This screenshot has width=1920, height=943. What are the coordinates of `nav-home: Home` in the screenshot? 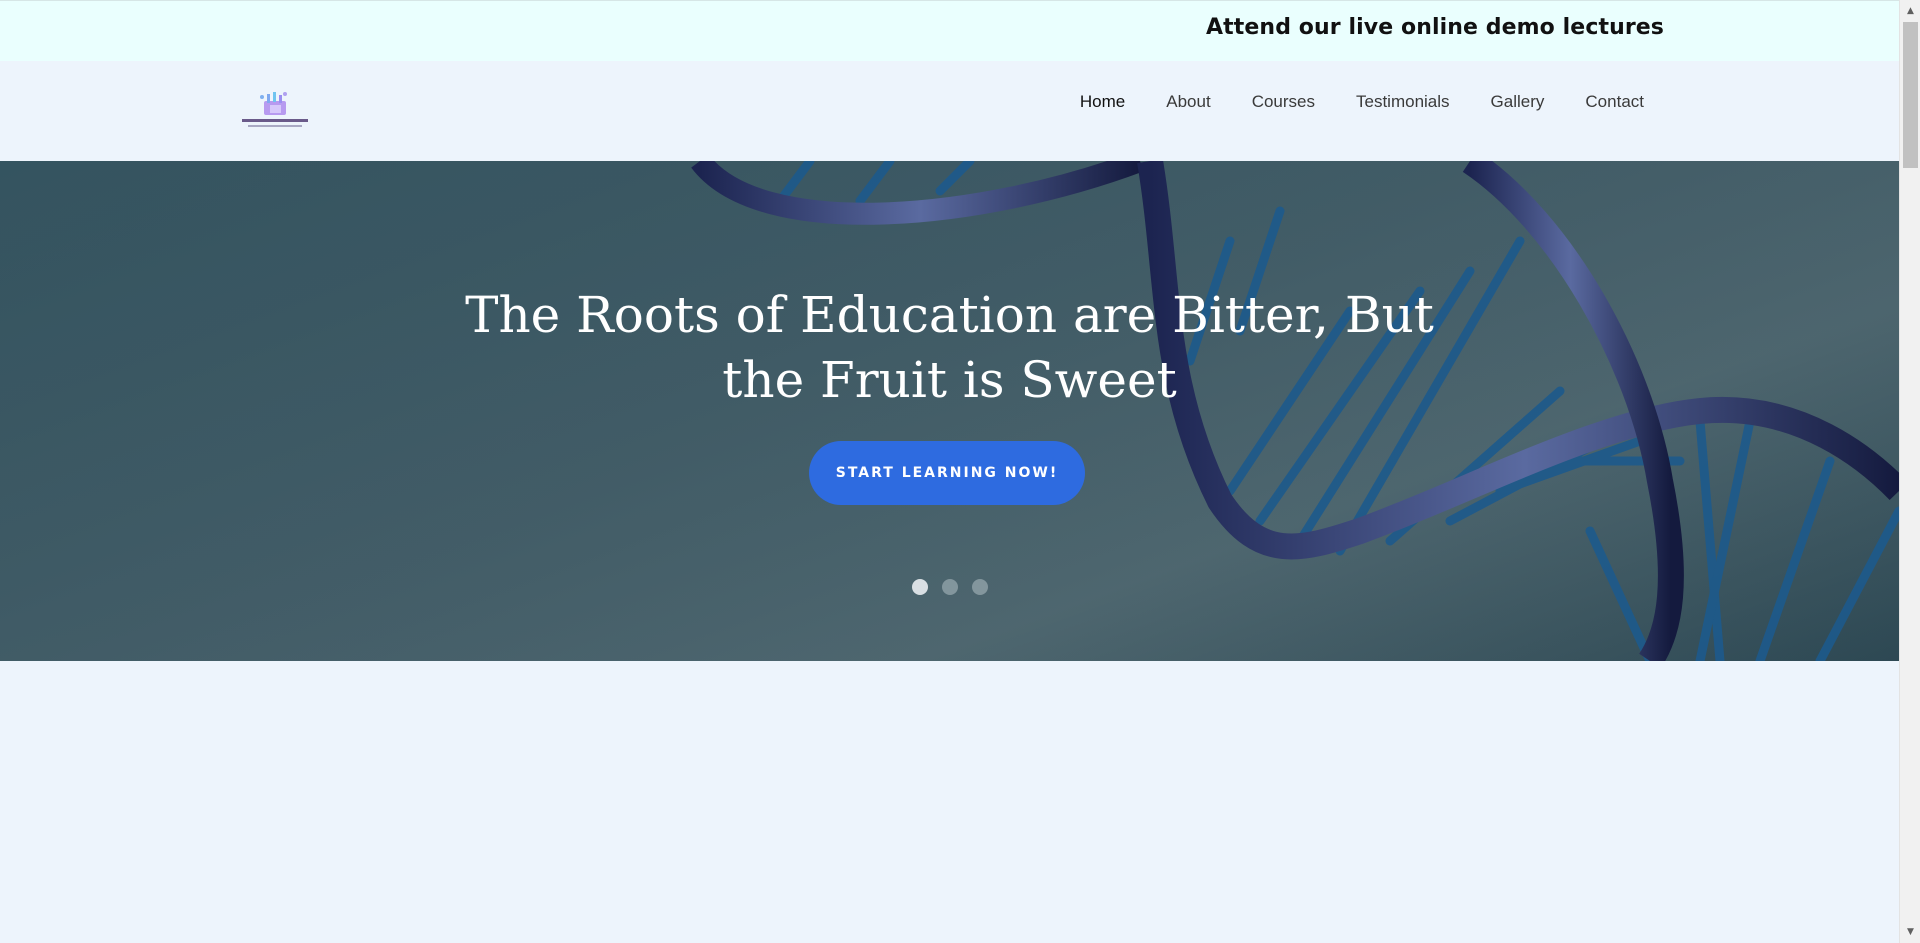 It's located at (1102, 102).